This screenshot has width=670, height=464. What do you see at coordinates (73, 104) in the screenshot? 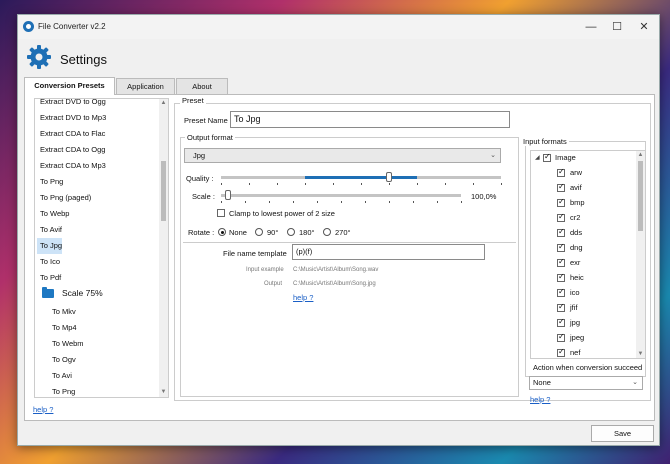
I see `list-item: Extract DVD to Ogg` at bounding box center [73, 104].